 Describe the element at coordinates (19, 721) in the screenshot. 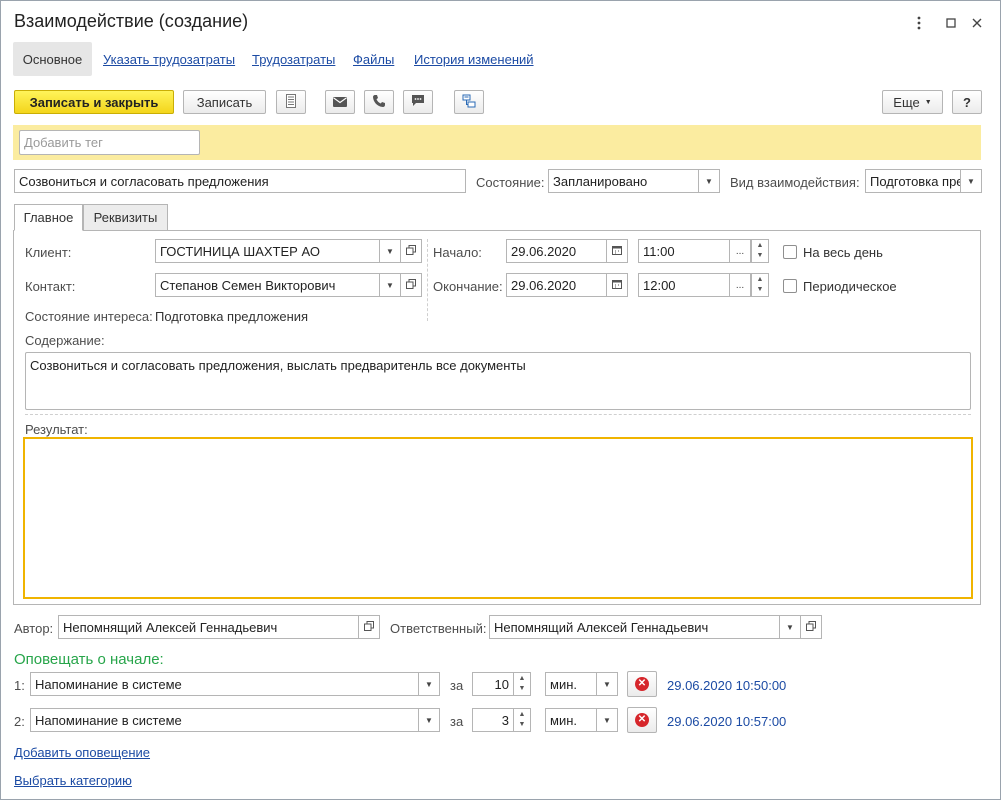

I see `notify-row-num: 2:` at that location.